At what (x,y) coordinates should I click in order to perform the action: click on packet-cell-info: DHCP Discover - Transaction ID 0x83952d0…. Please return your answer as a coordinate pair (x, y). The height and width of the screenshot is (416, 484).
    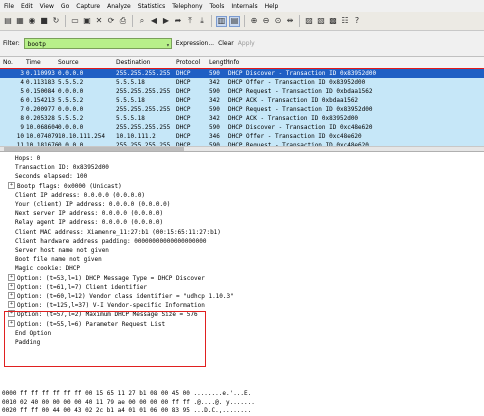
    Looking at the image, I should click on (302, 73).